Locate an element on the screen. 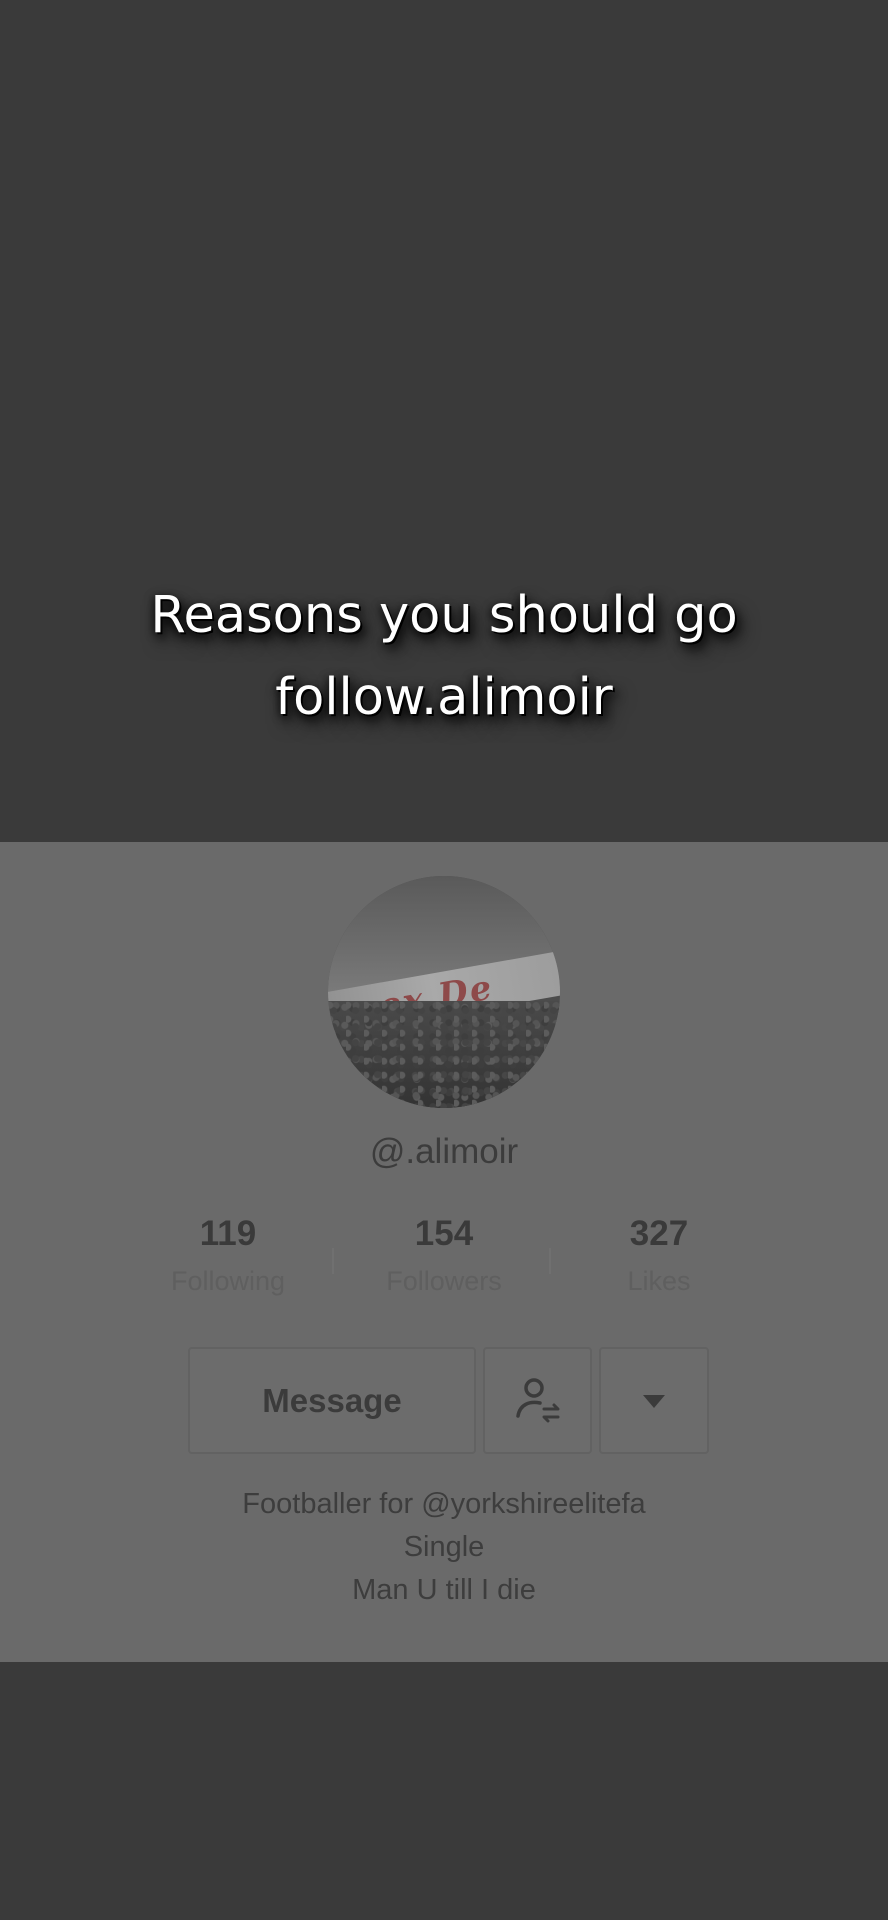 This screenshot has height=1920, width=888. following-label: Following is located at coordinates (228, 1281).